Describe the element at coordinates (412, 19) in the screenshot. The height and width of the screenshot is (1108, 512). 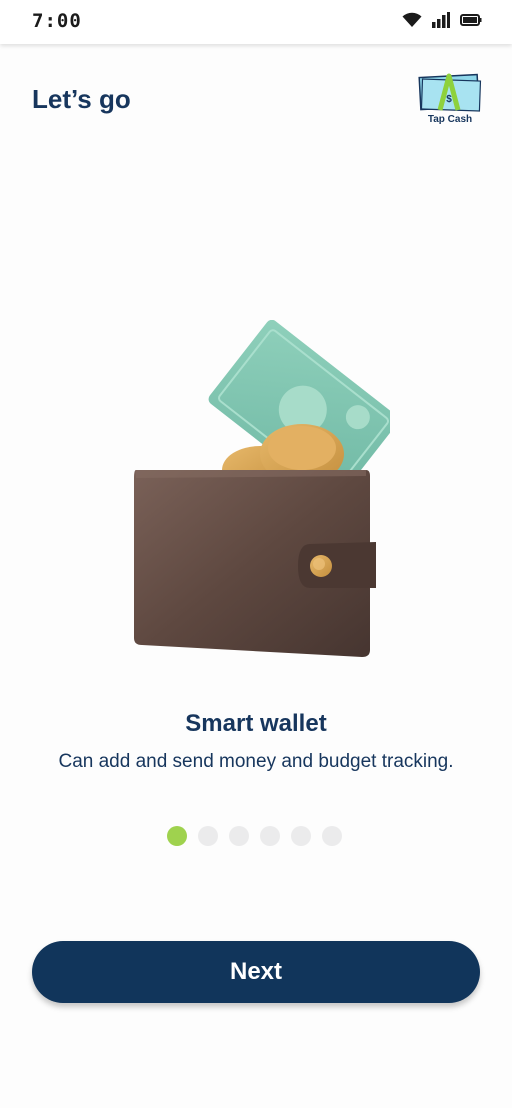
I see `wifi-icon` at that location.